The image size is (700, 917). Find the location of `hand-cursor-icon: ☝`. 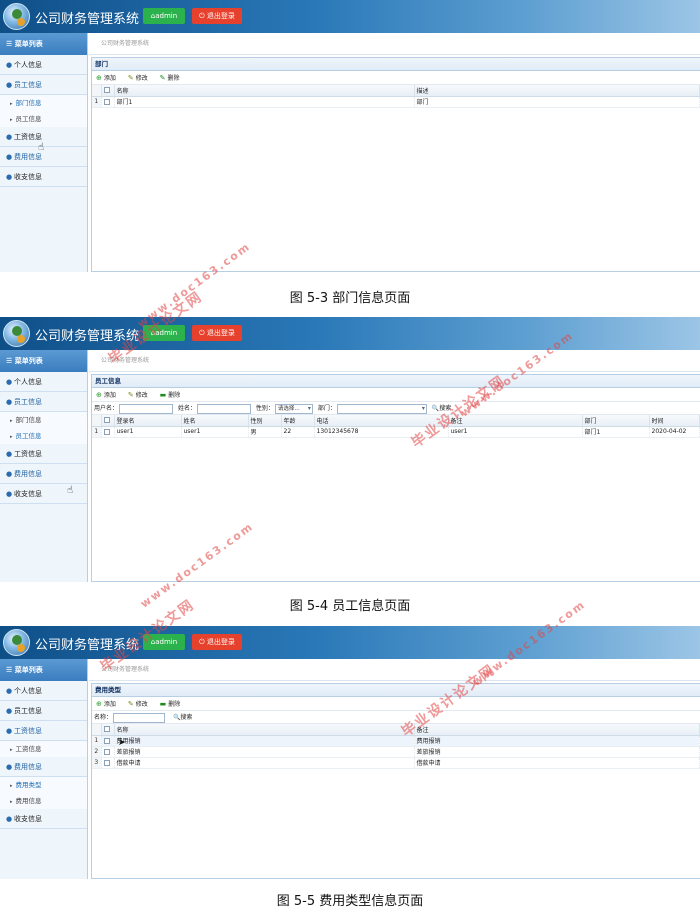

hand-cursor-icon: ☝ is located at coordinates (41, 147).